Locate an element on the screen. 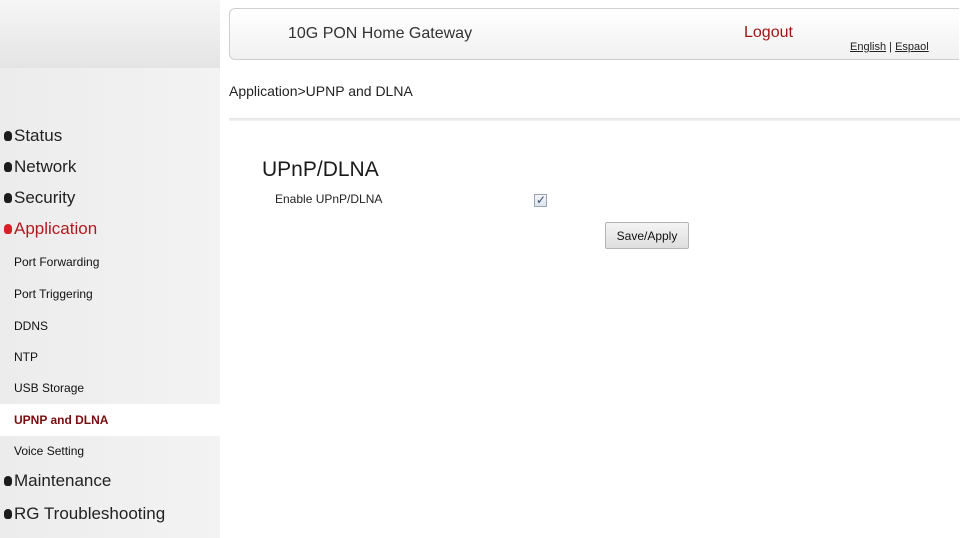 The height and width of the screenshot is (538, 960). sidebar-group-rg-troubleshooting: RG Troubleshooting is located at coordinates (110, 514).